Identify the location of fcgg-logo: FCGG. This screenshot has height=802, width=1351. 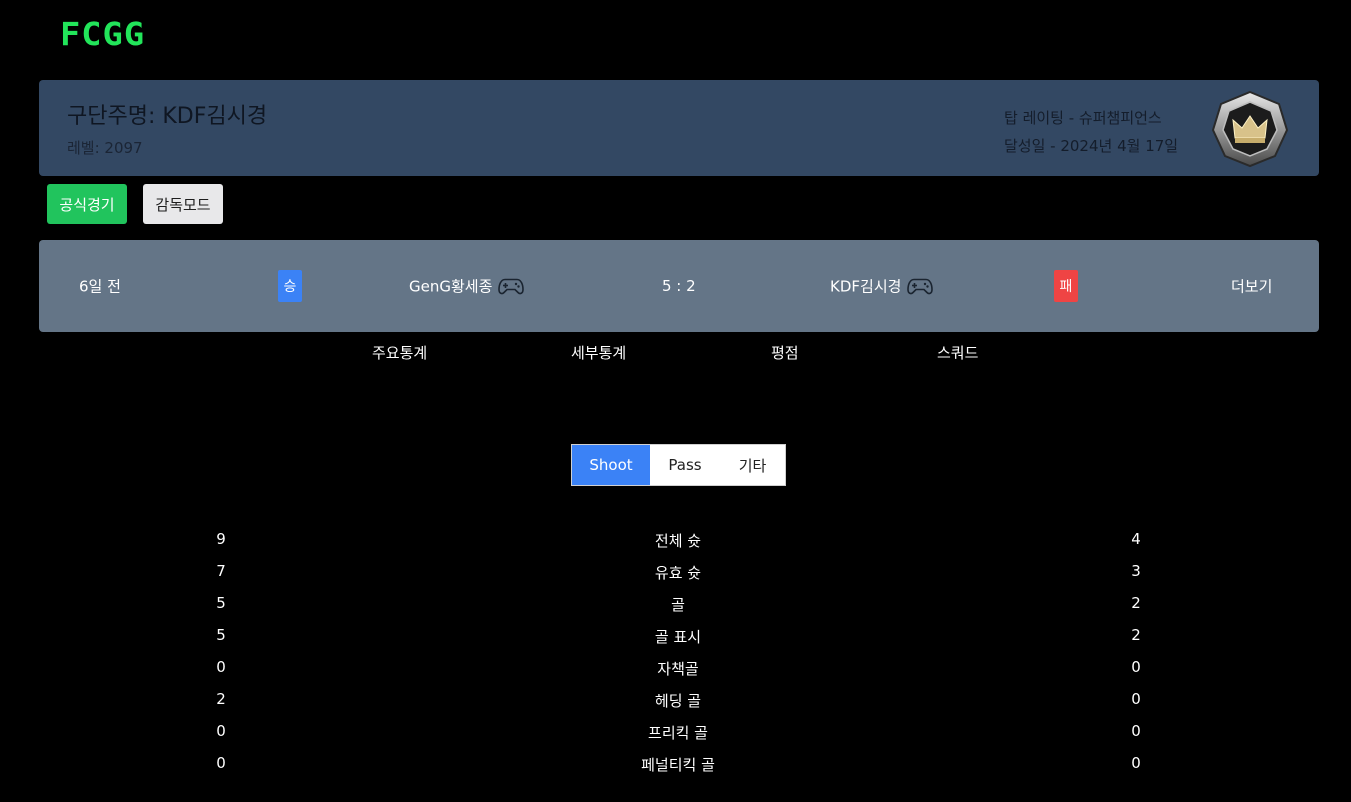
(102, 34).